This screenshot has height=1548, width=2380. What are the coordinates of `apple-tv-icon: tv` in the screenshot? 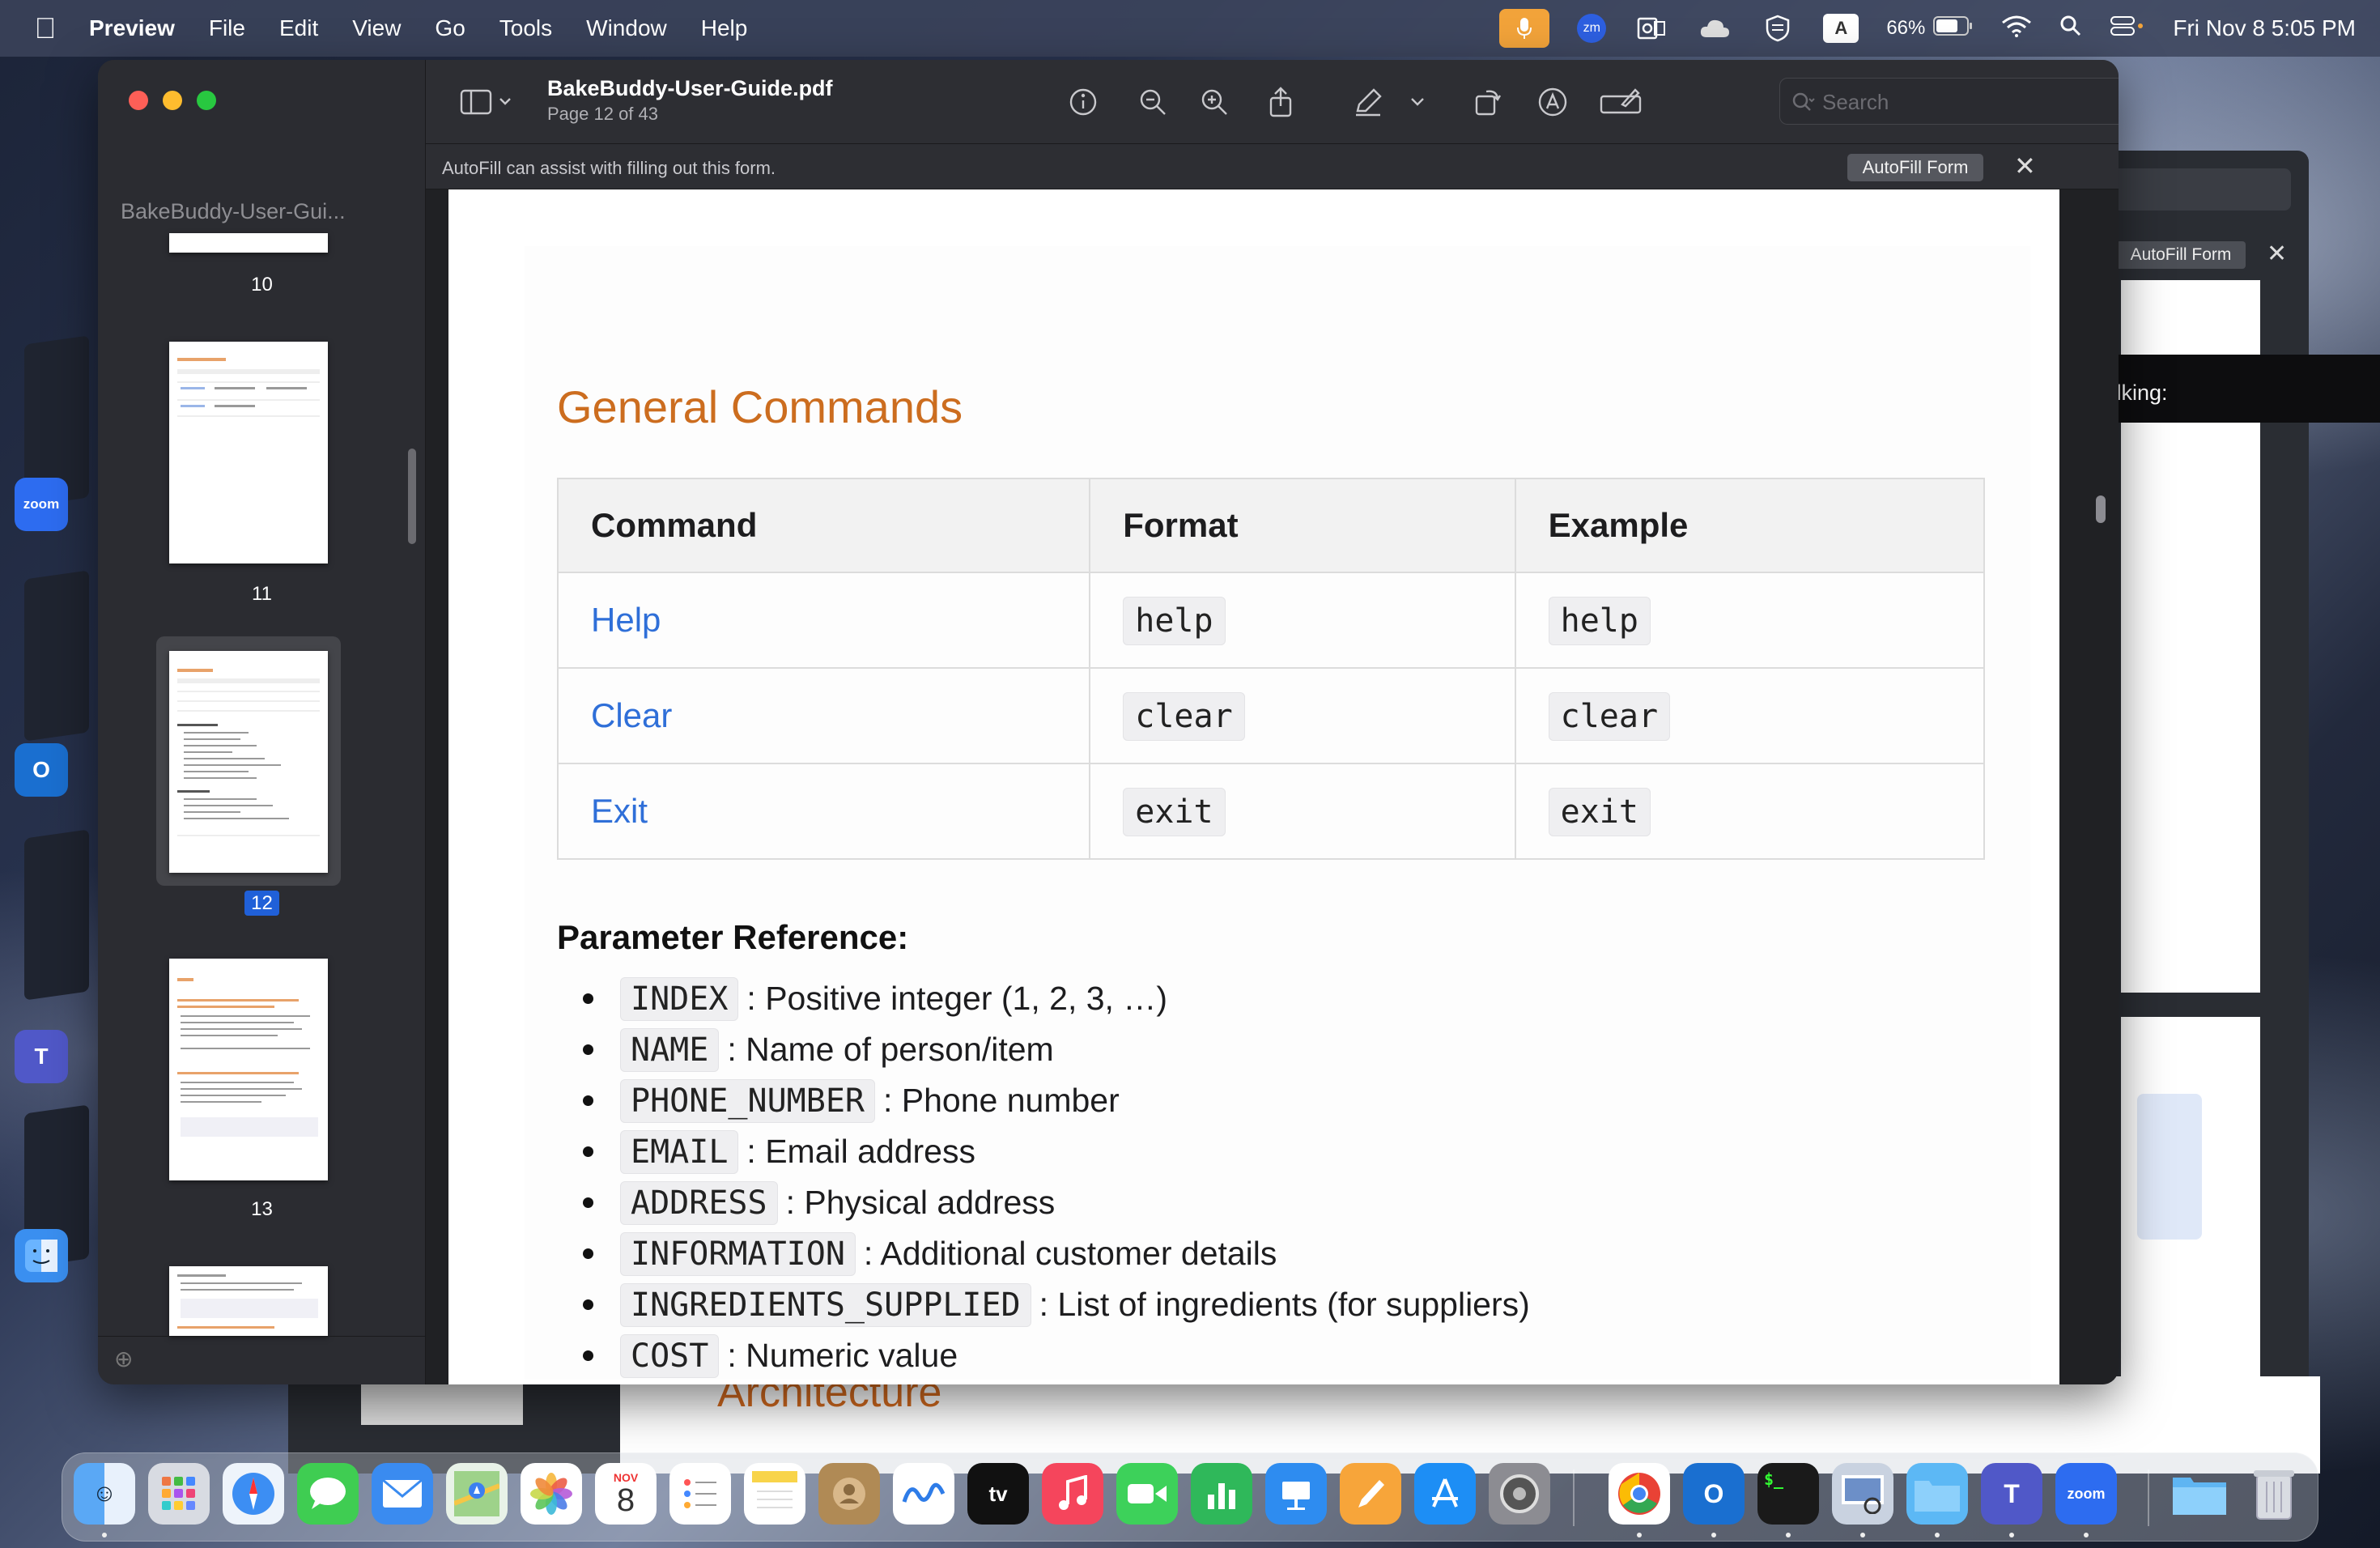 It's located at (998, 1494).